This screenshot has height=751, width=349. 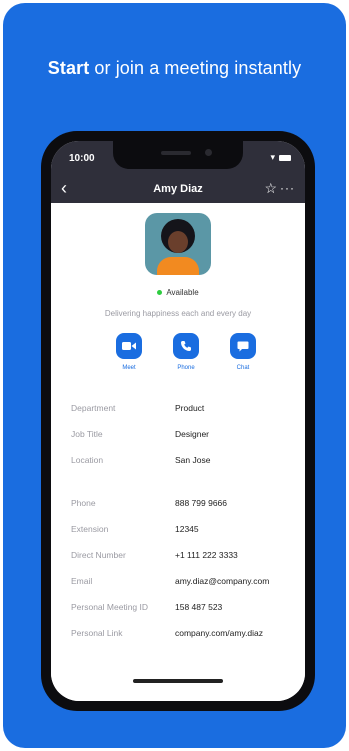 I want to click on detail-row-personal-link: Personal Link company.com/amy.diaz, so click(x=178, y=636).